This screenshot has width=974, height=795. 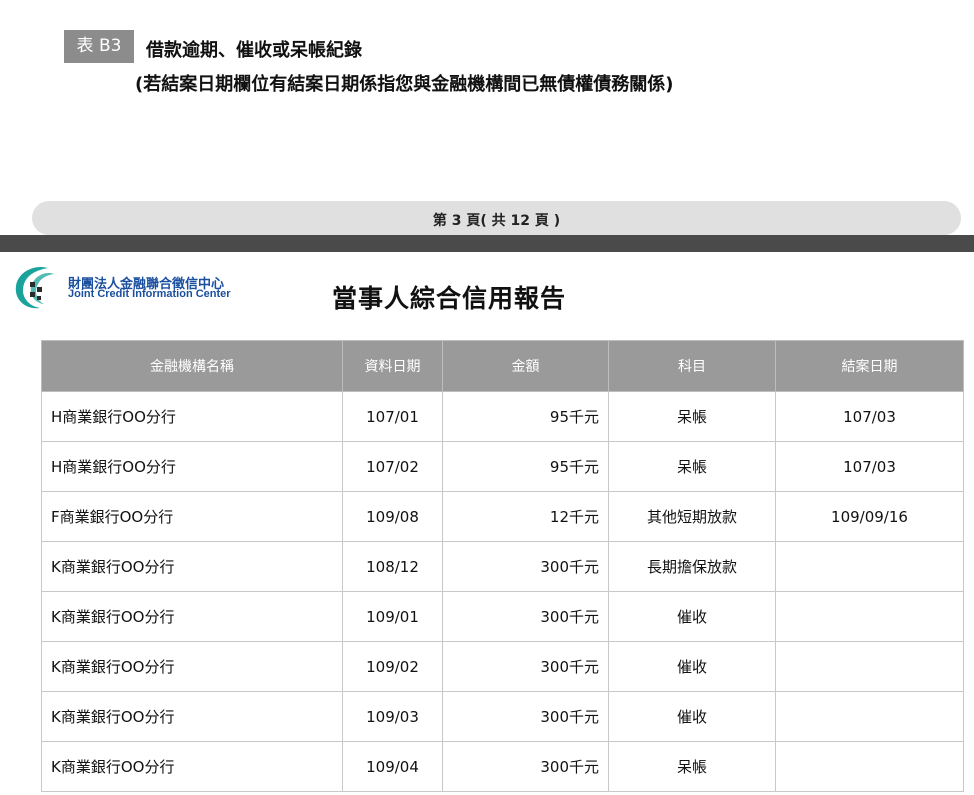 What do you see at coordinates (692, 366) in the screenshot?
I see `column-header-item: 科目` at bounding box center [692, 366].